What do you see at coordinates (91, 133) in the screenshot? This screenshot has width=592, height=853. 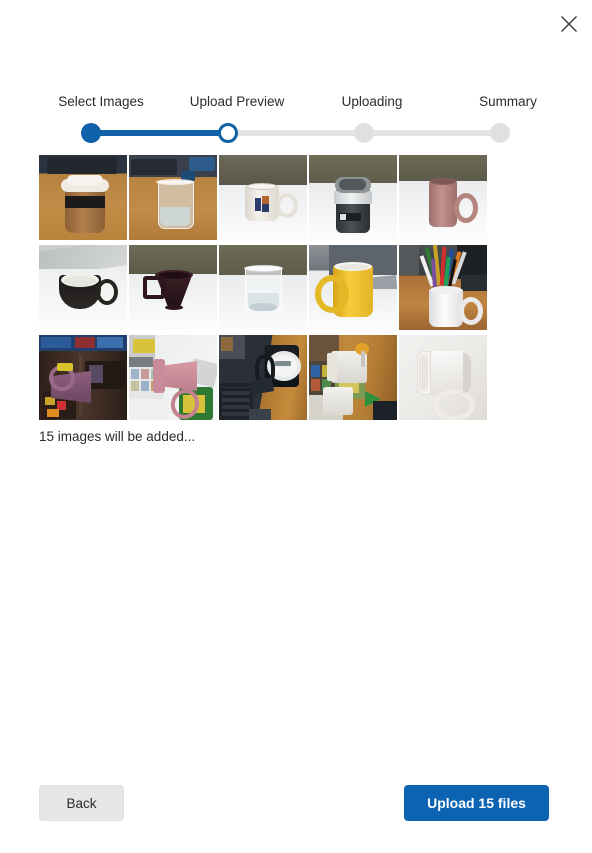 I see `step-node-select-images` at bounding box center [91, 133].